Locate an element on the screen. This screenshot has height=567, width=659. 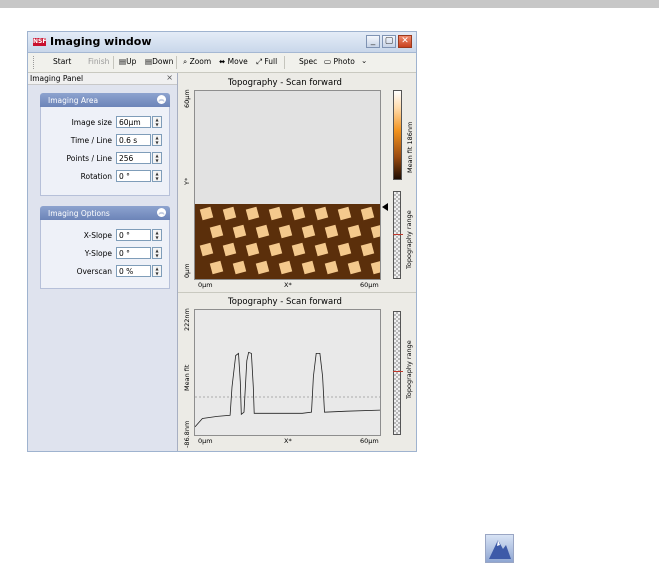
y-slope-row: Y-Slope 0 ° ▲ ▼ is located at coordinates (105, 253).